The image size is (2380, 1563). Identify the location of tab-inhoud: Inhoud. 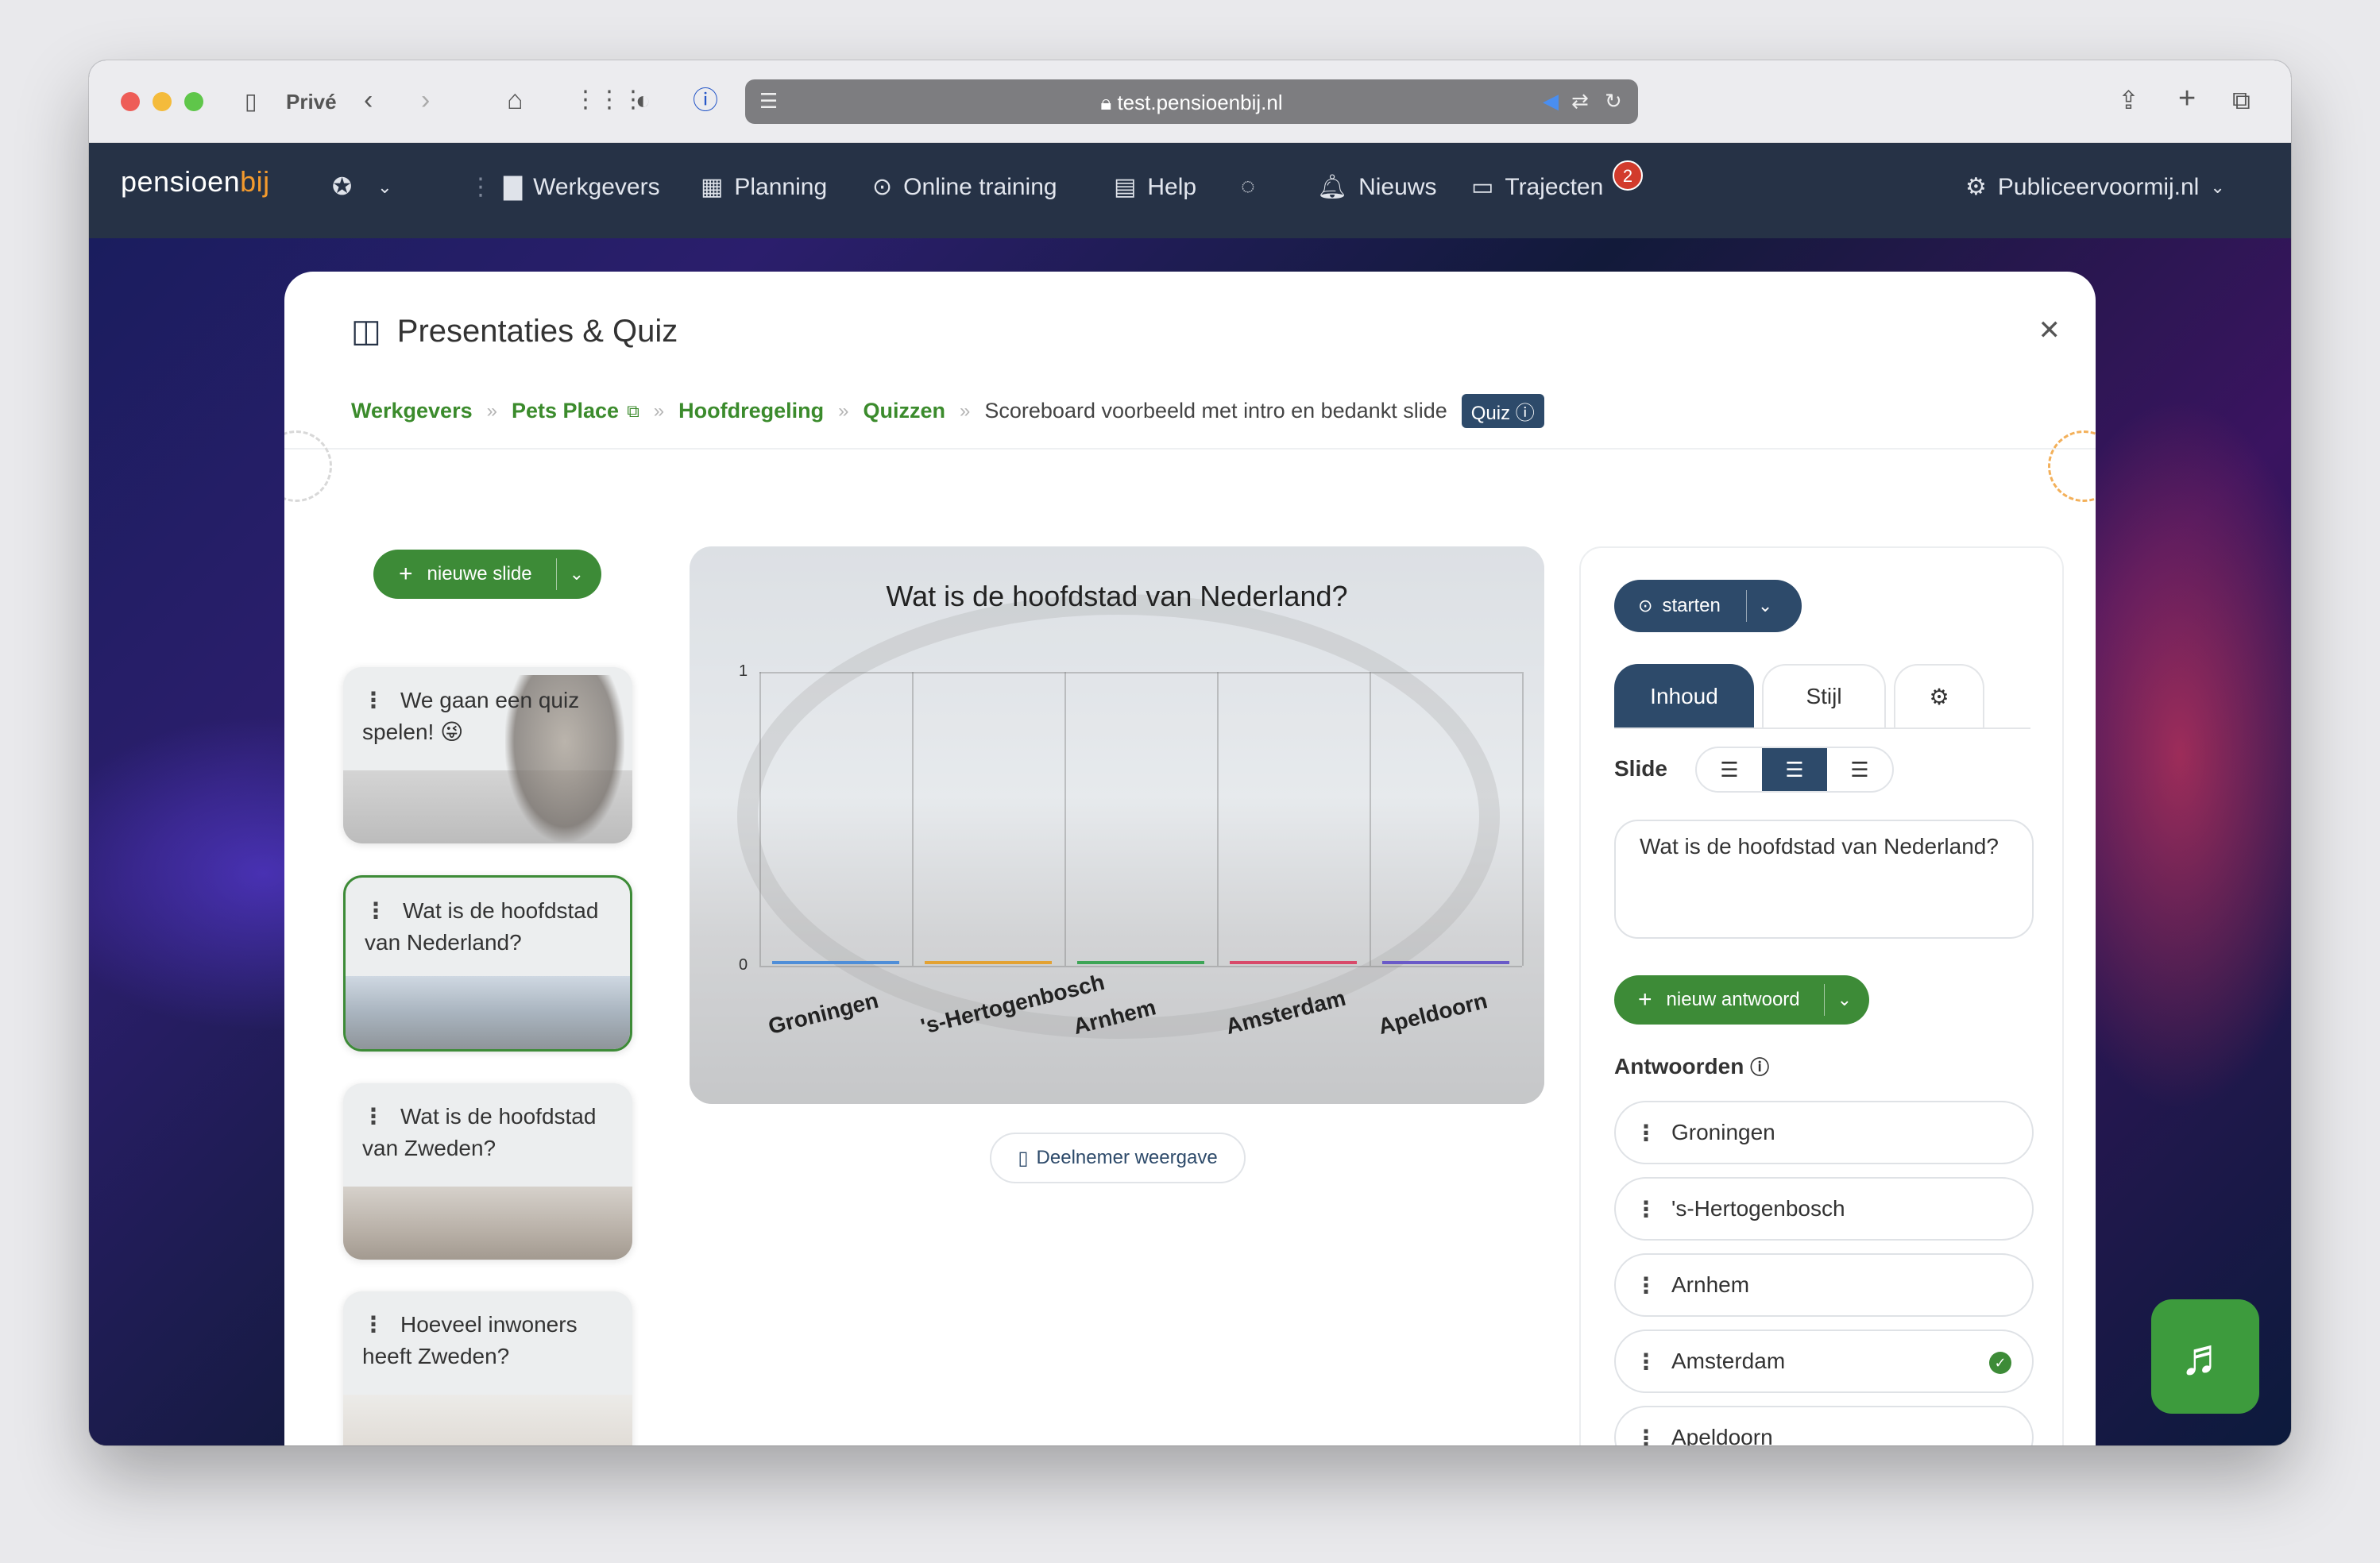
(1684, 695).